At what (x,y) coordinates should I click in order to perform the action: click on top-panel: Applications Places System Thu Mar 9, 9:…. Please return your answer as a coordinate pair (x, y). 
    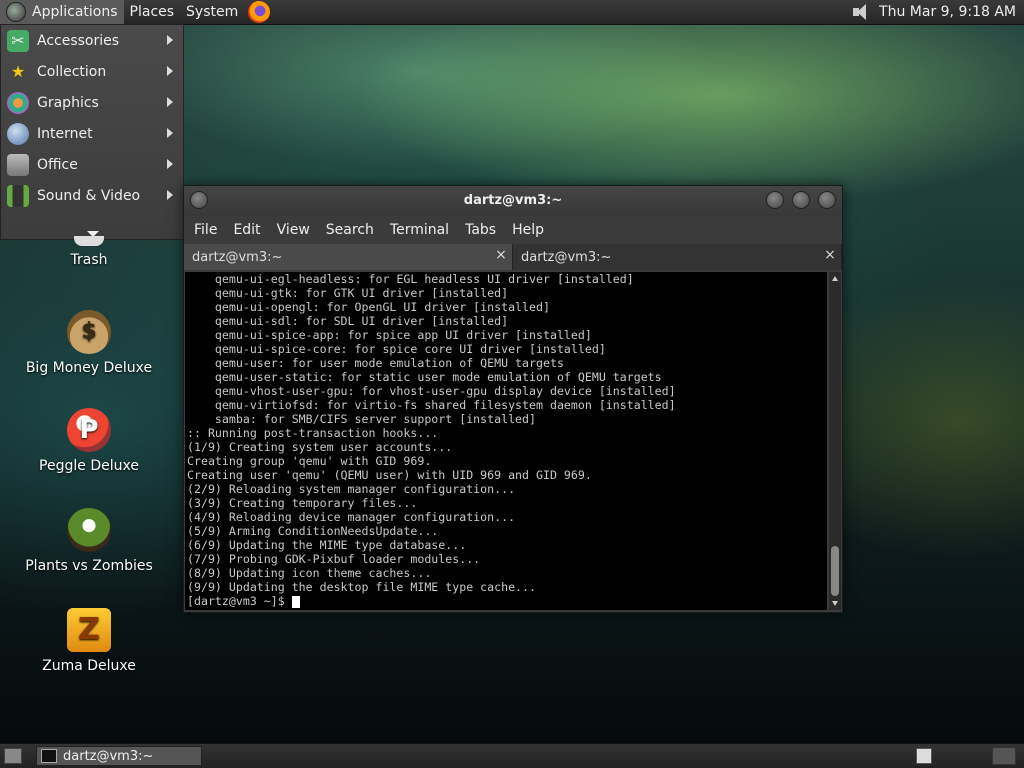
    Looking at the image, I should click on (512, 12).